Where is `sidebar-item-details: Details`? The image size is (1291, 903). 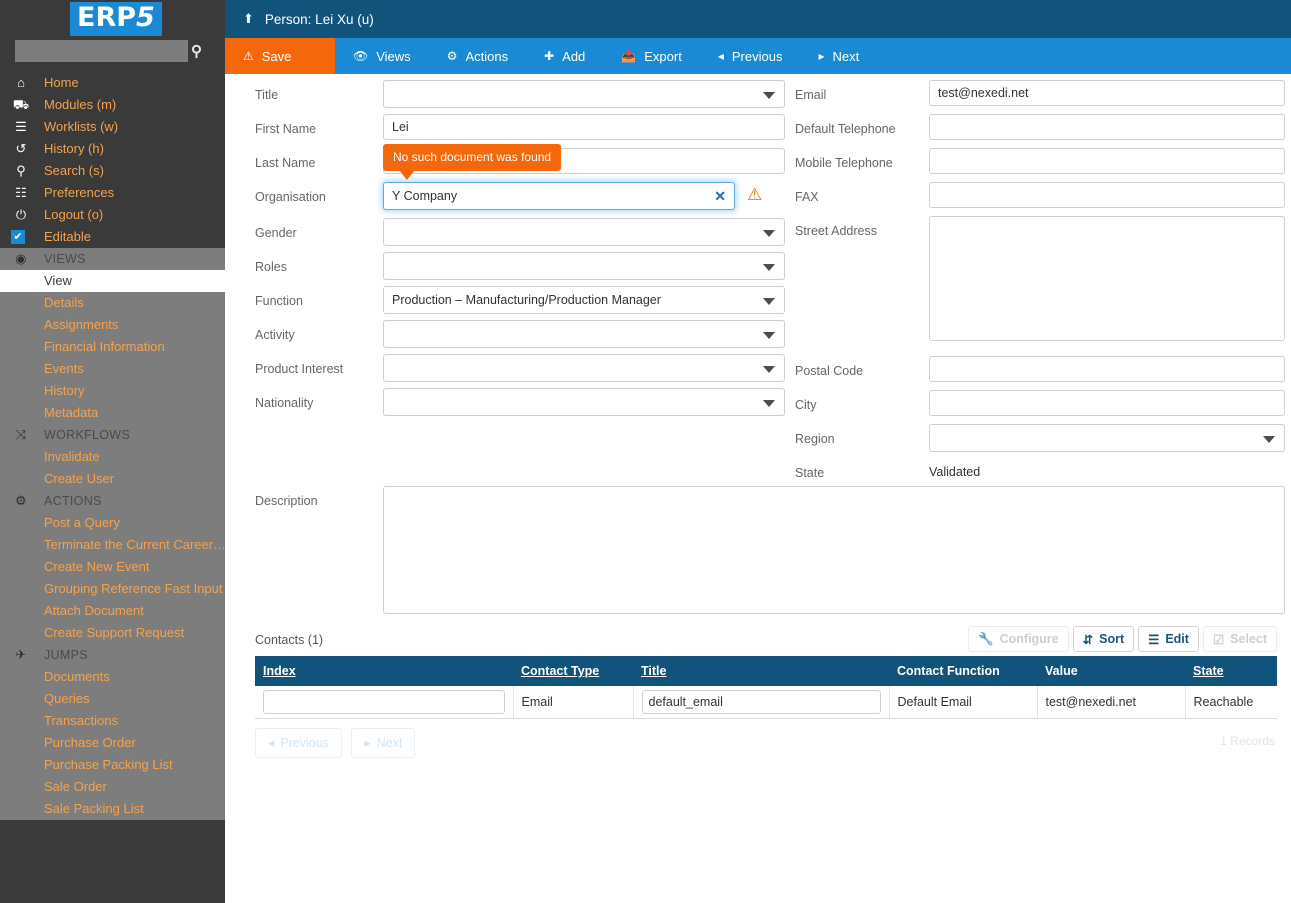 sidebar-item-details: Details is located at coordinates (112, 303).